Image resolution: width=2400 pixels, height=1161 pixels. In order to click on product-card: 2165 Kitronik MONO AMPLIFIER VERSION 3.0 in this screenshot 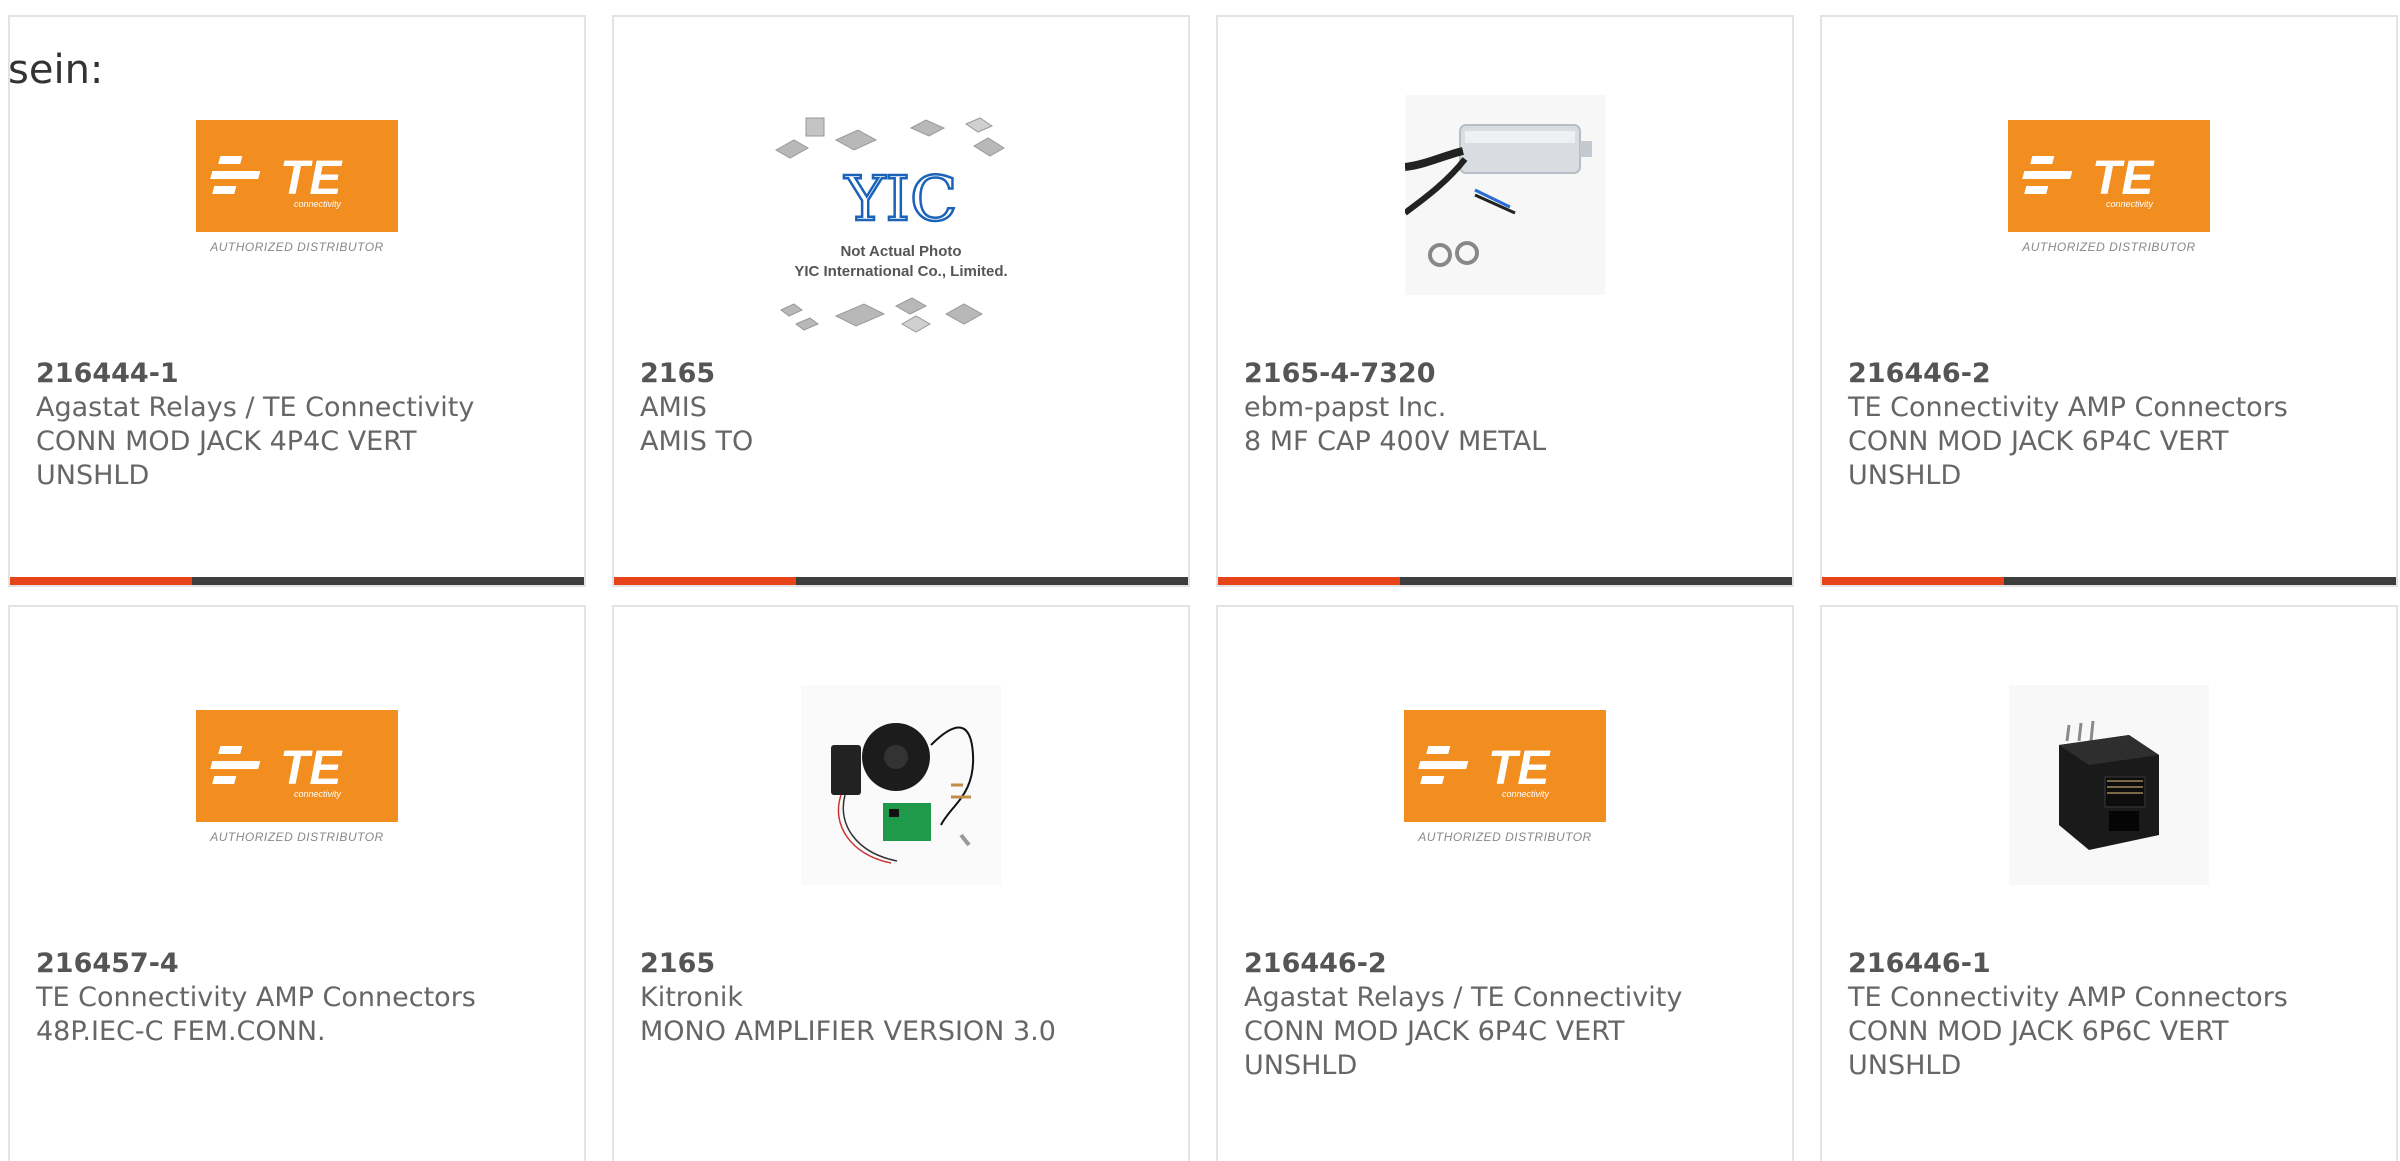, I will do `click(901, 883)`.